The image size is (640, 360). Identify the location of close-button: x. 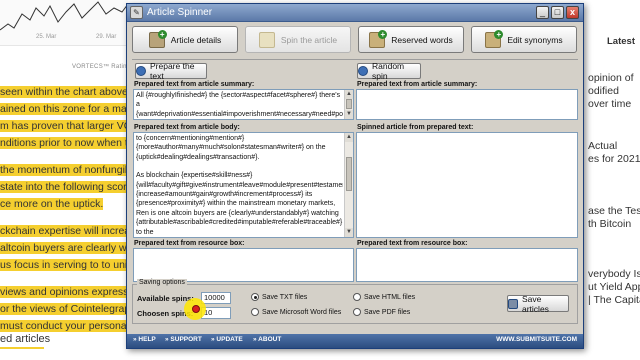
(572, 12).